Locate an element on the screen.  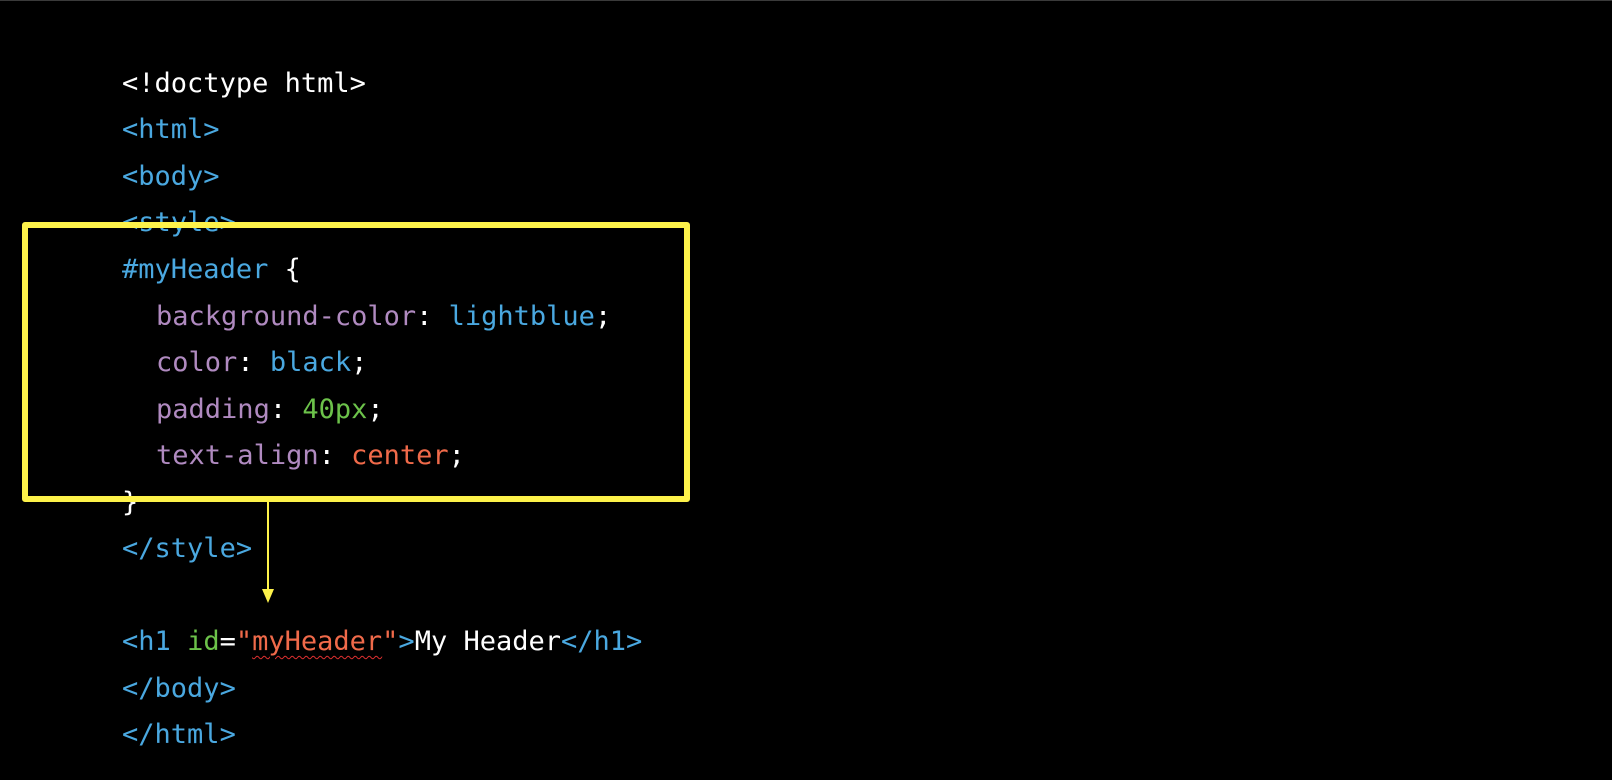
code-line-body-close: </body> is located at coordinates (146, 674).